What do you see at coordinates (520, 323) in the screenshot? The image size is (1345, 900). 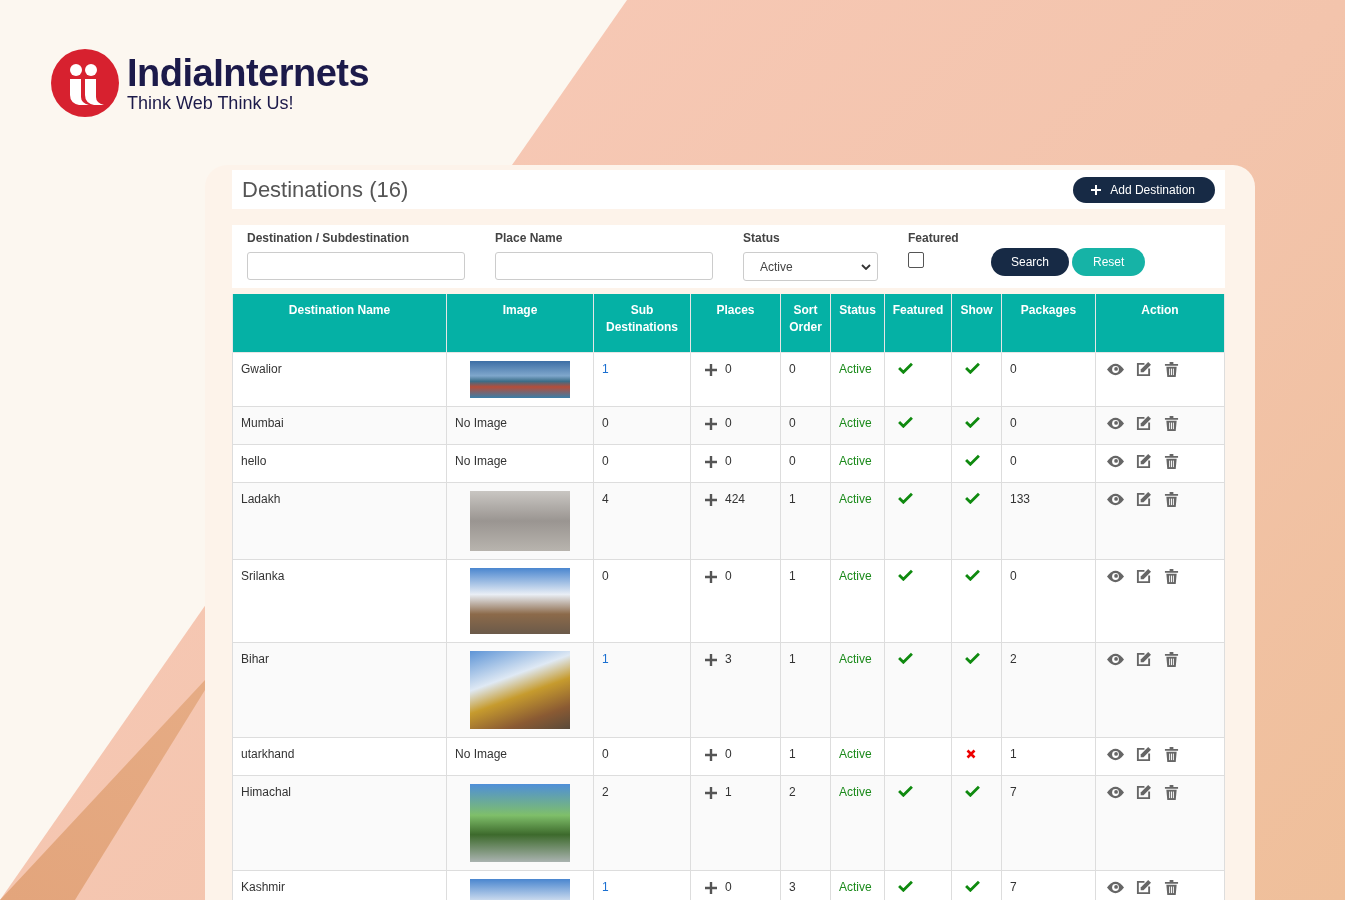 I see `column-header: Image` at bounding box center [520, 323].